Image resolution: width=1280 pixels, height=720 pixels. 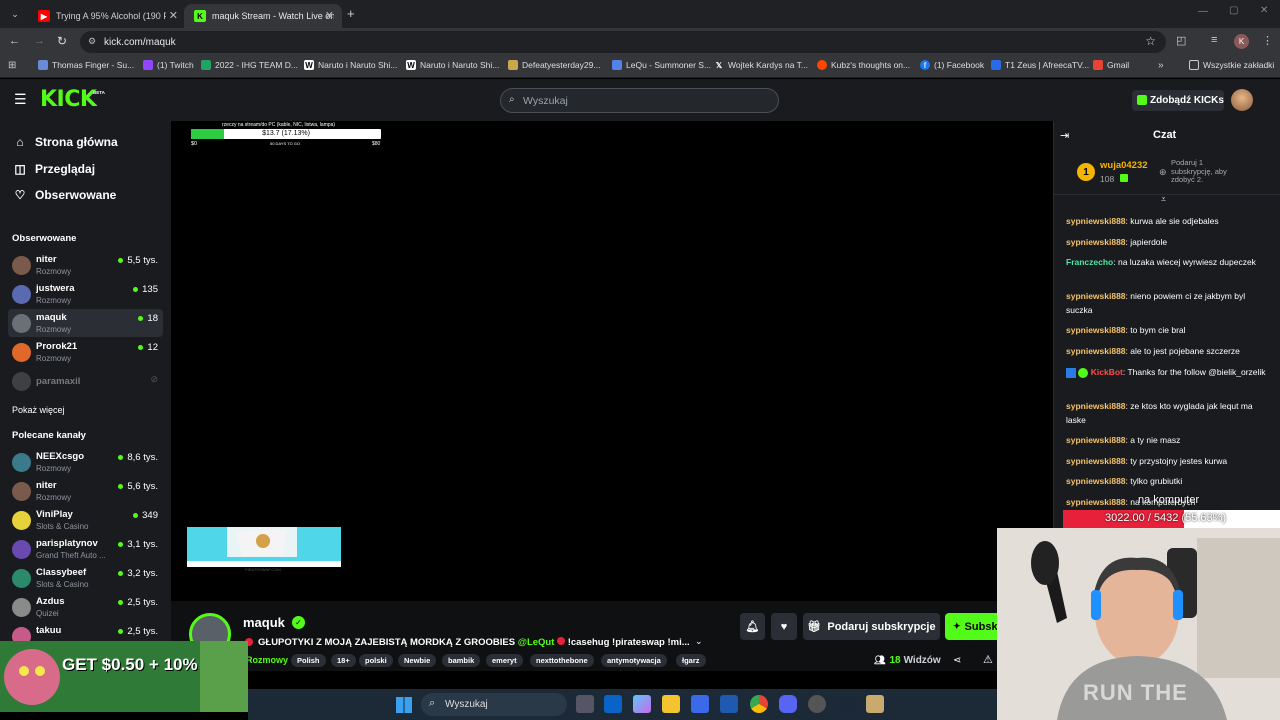 What do you see at coordinates (752, 626) in the screenshot?
I see `notification-bell-button: 🔔︎` at bounding box center [752, 626].